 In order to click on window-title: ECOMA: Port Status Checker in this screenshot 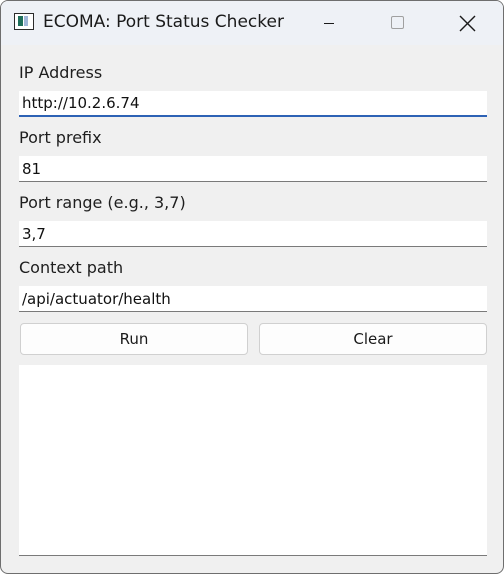, I will do `click(163, 22)`.